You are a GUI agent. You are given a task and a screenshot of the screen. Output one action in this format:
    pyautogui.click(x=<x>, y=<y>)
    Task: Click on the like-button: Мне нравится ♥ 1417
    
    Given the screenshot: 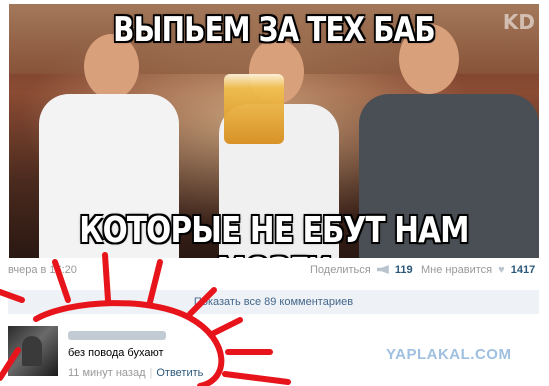 What is the action you would take?
    pyautogui.click(x=478, y=270)
    